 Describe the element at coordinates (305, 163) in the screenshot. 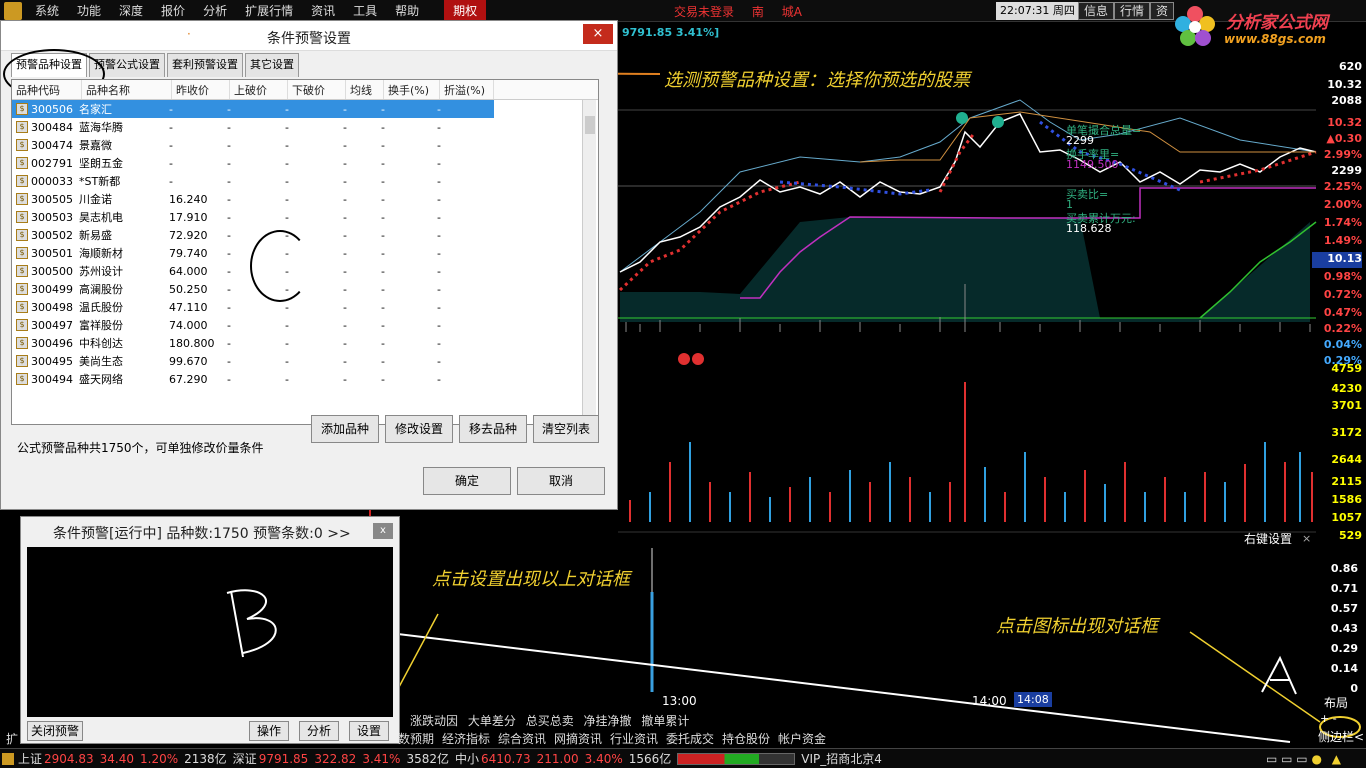

I see `list-item: $002791 坚朗五金 - - - - - -` at that location.